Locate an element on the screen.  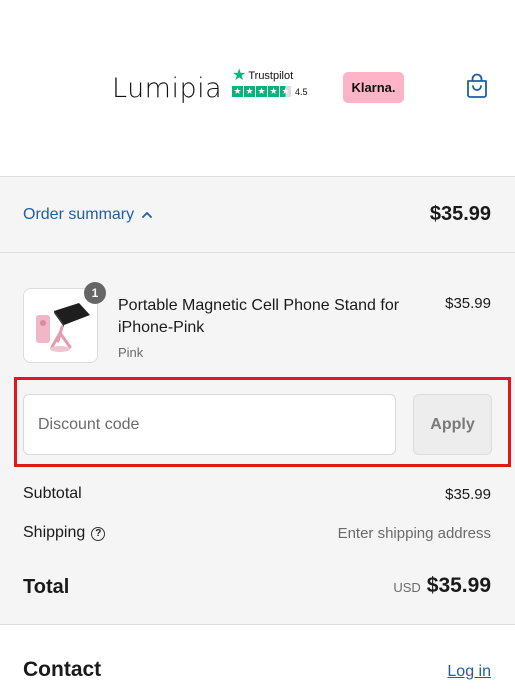
product-variant: Pink is located at coordinates (131, 352).